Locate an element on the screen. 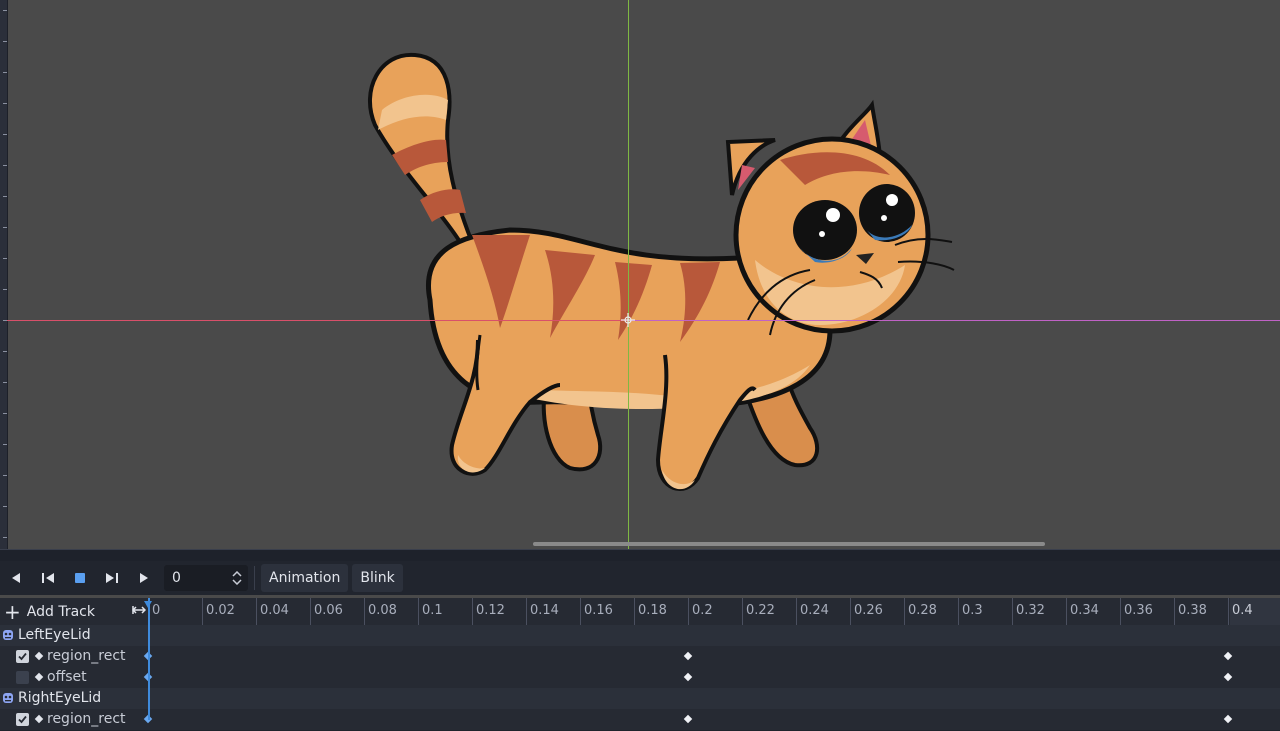 The height and width of the screenshot is (731, 1280). animation-menu-button: Animation is located at coordinates (305, 578).